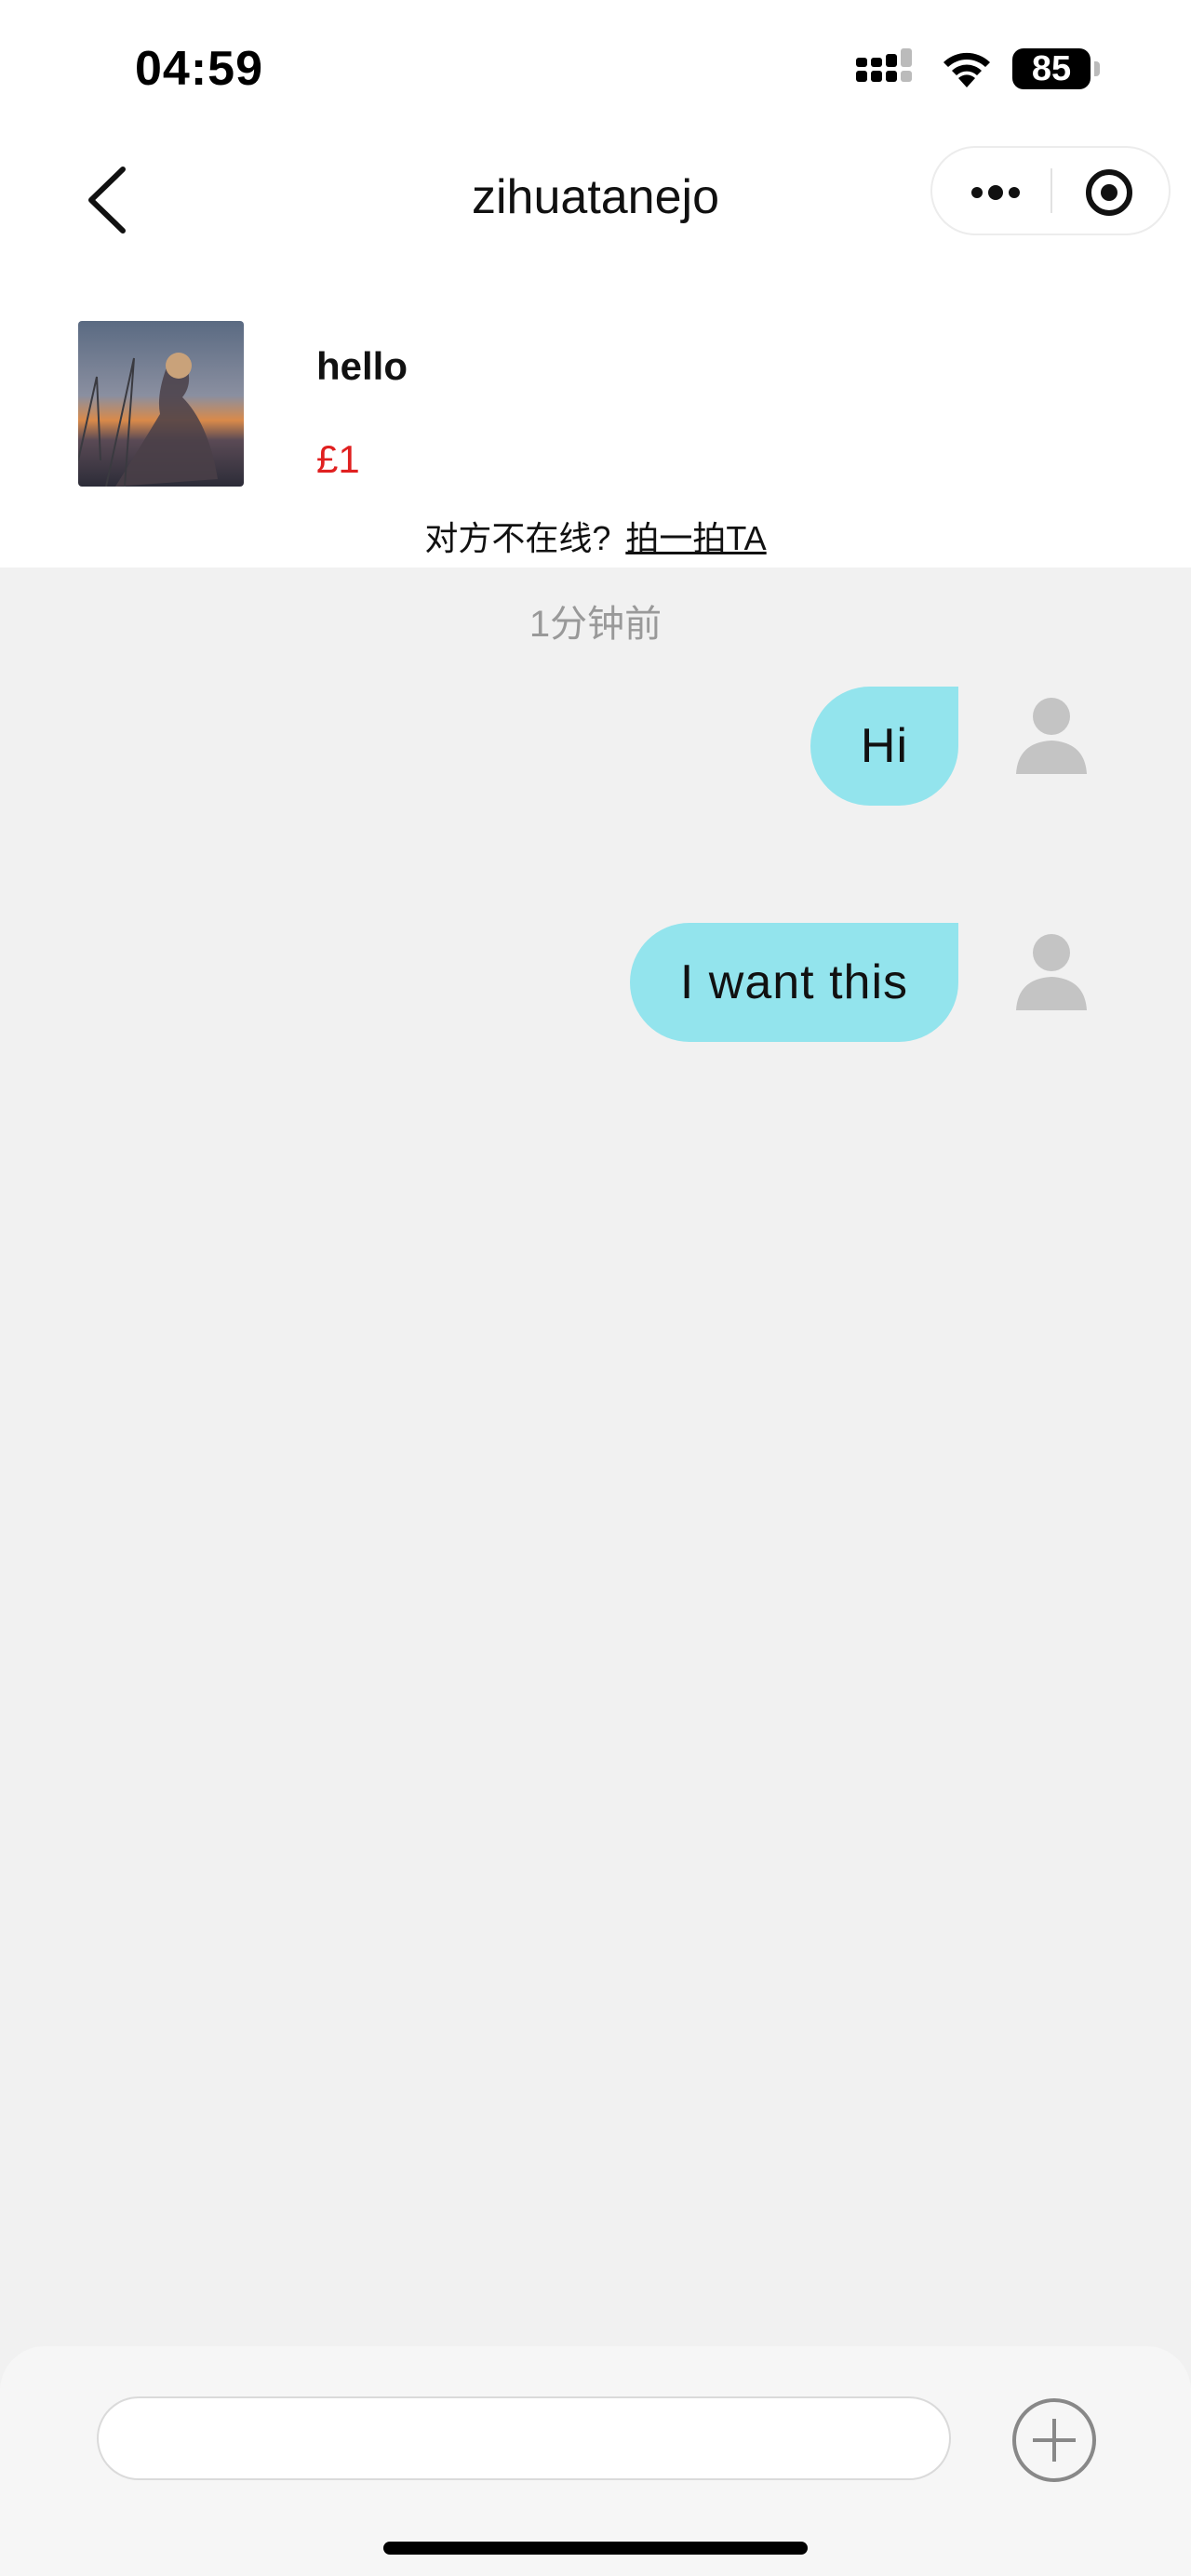 The height and width of the screenshot is (2576, 1191). What do you see at coordinates (595, 70) in the screenshot?
I see `status-bar: 04:59 85` at bounding box center [595, 70].